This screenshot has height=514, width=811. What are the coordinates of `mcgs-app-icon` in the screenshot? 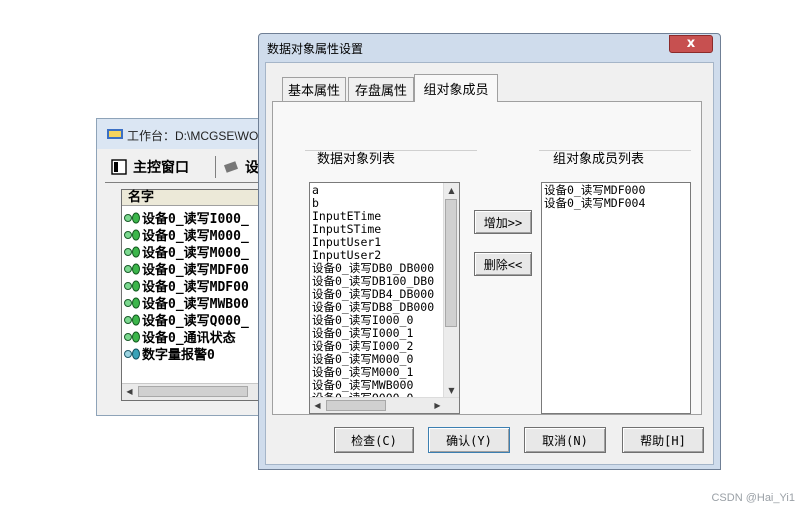 It's located at (115, 134).